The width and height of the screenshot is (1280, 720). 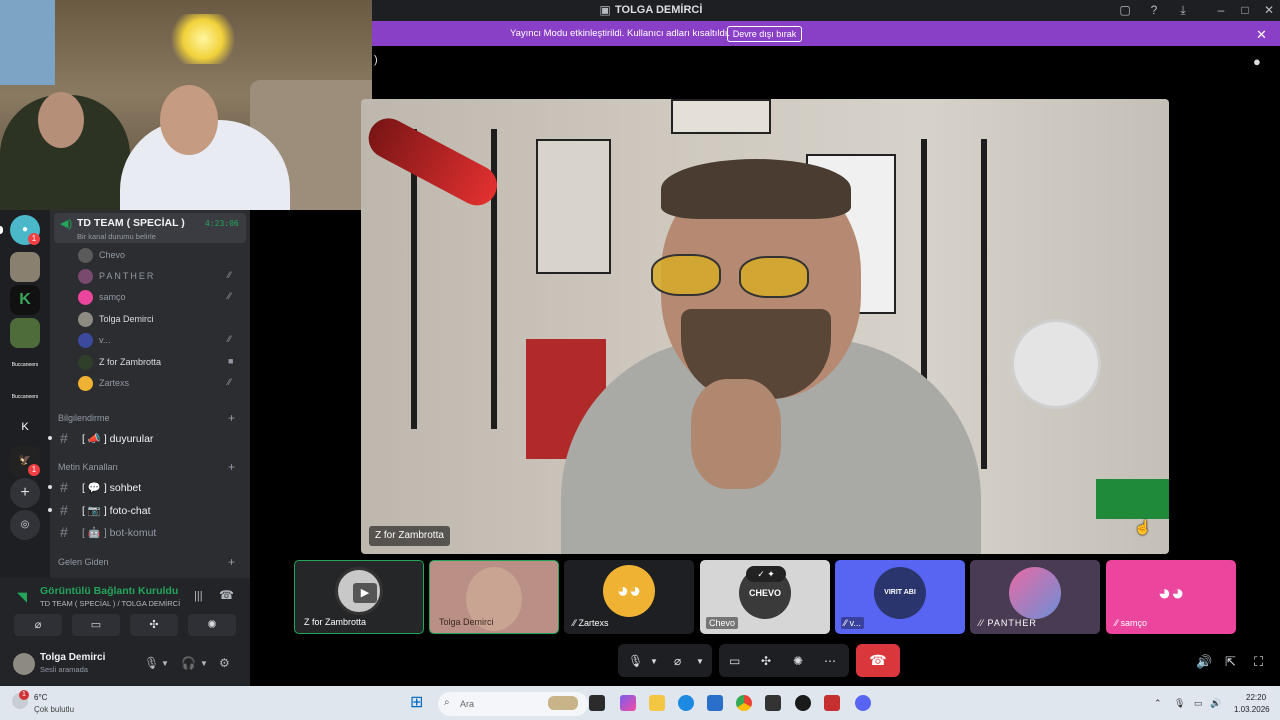 I want to click on glass-lens, so click(x=774, y=277).